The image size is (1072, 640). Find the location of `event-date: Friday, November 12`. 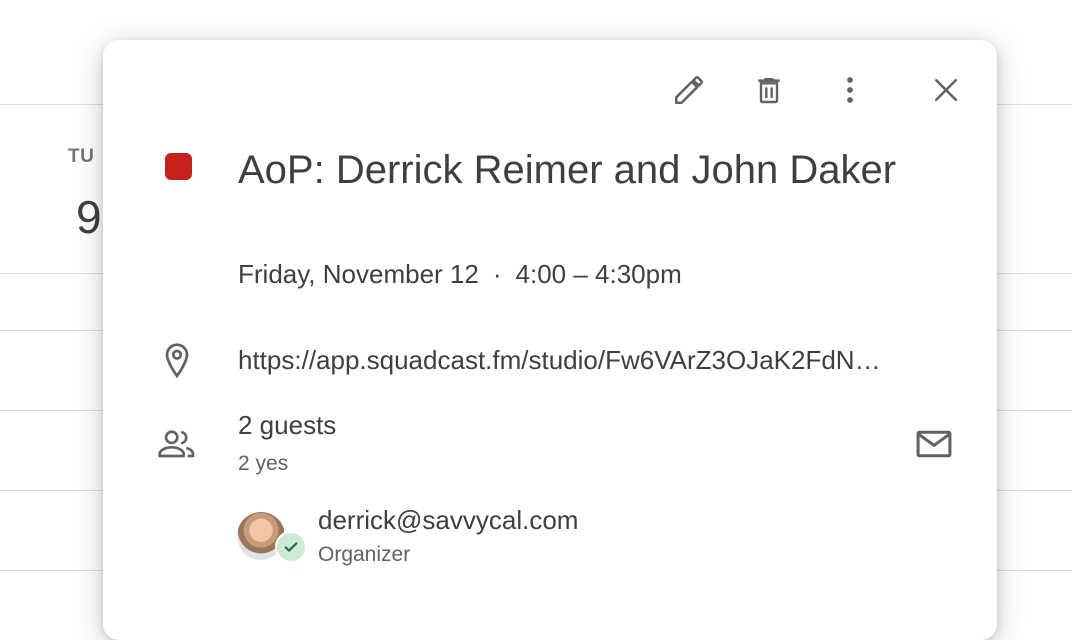

event-date: Friday, November 12 is located at coordinates (358, 274).